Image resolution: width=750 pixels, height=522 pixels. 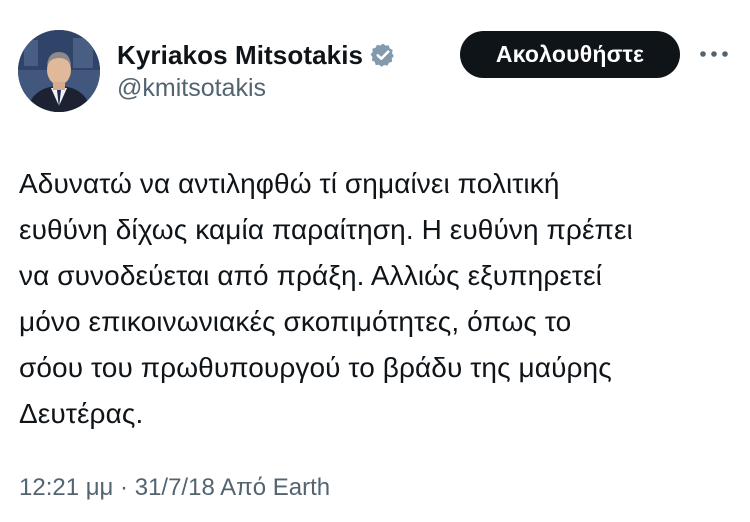 What do you see at coordinates (570, 54) in the screenshot?
I see `follow-button: Ακολουθήστε` at bounding box center [570, 54].